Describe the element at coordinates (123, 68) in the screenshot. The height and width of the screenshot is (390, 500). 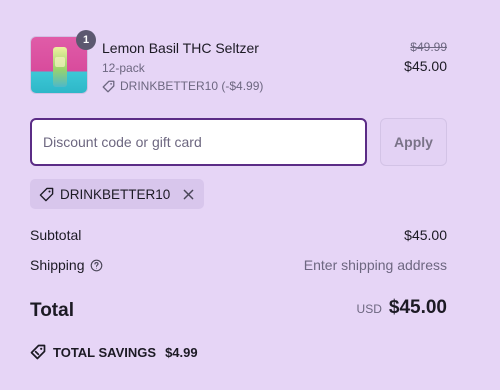
I see `product-variant: 12-pack` at that location.